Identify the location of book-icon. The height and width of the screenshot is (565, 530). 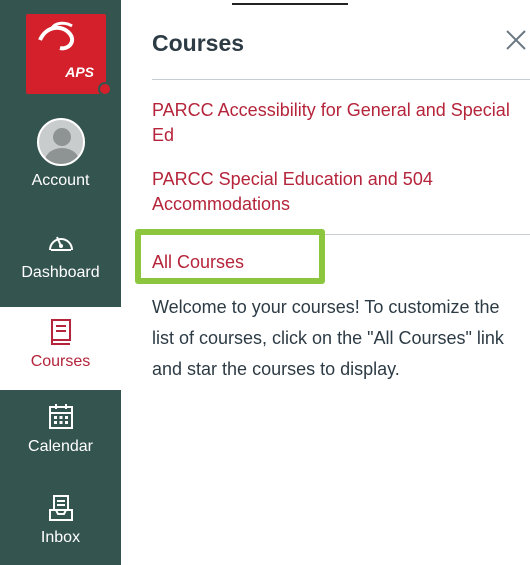
(60, 332).